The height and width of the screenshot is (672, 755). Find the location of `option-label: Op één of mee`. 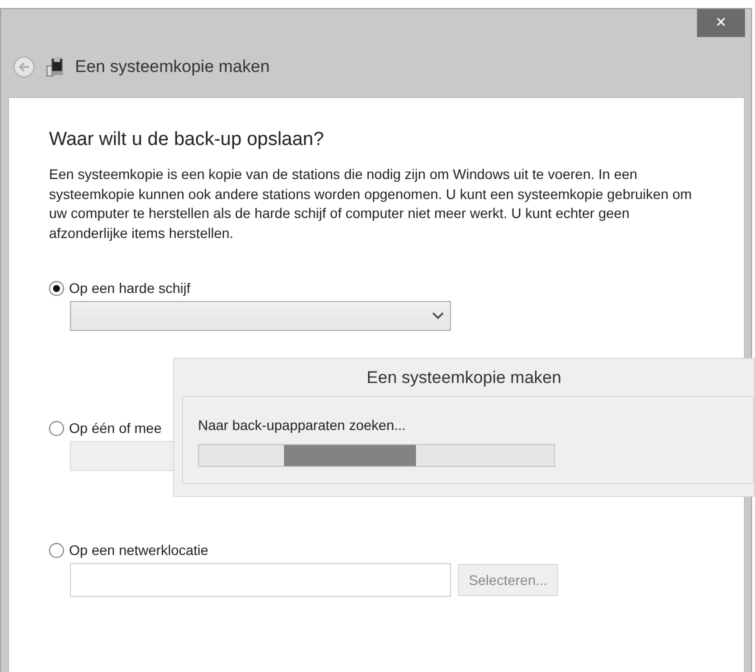

option-label: Op één of mee is located at coordinates (115, 428).